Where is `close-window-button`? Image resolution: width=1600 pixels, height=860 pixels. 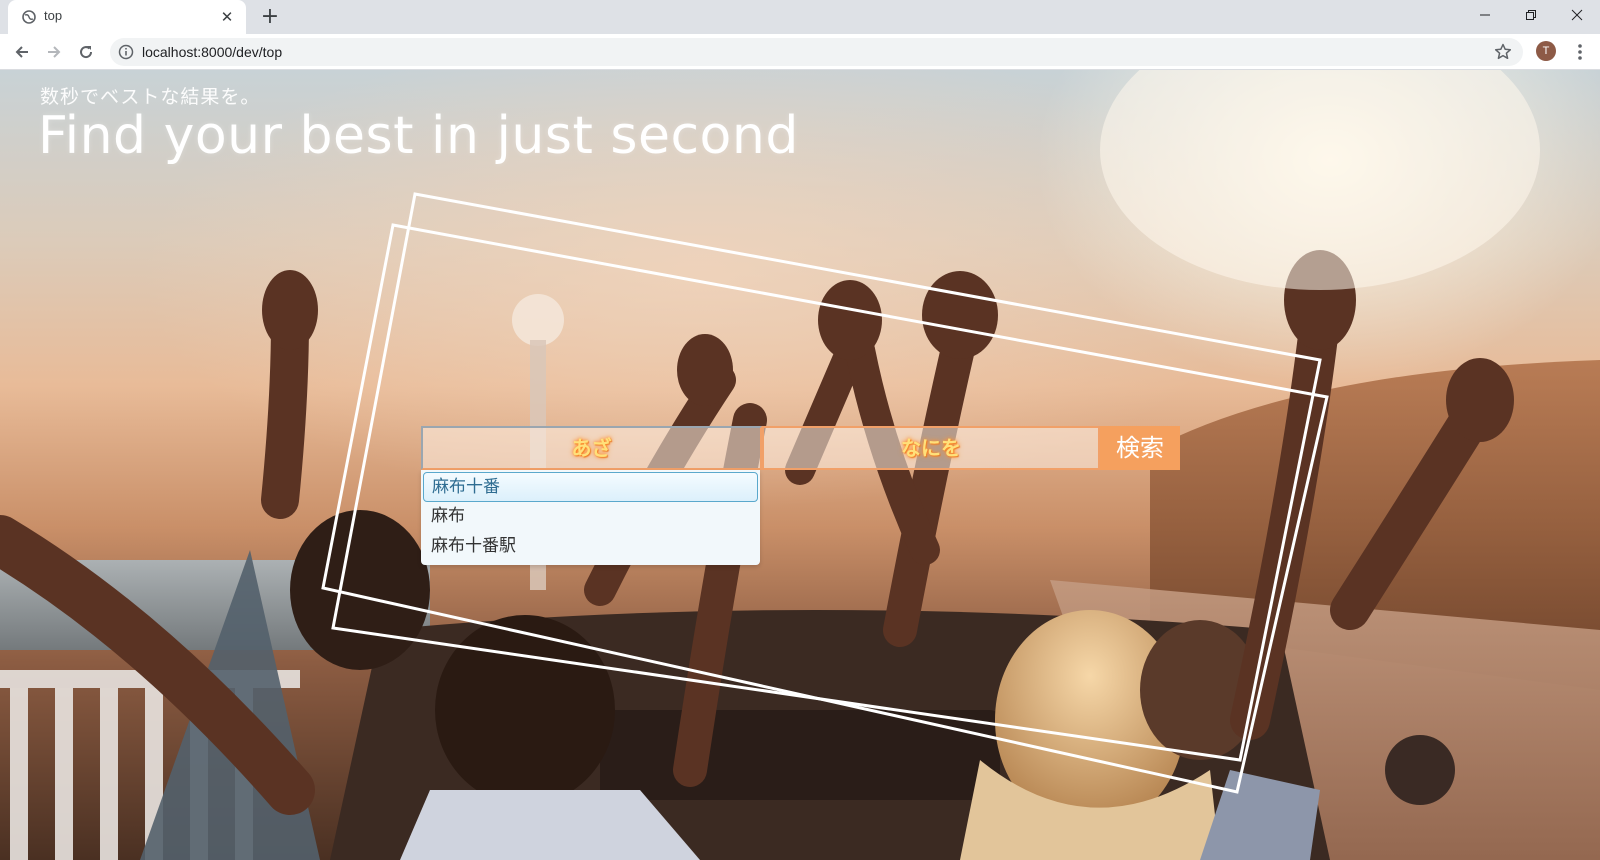 close-window-button is located at coordinates (1577, 15).